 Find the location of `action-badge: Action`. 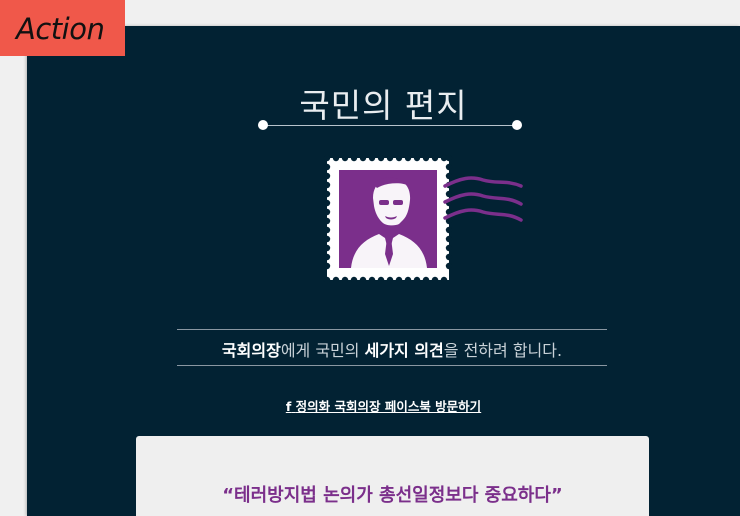

action-badge: Action is located at coordinates (62, 28).